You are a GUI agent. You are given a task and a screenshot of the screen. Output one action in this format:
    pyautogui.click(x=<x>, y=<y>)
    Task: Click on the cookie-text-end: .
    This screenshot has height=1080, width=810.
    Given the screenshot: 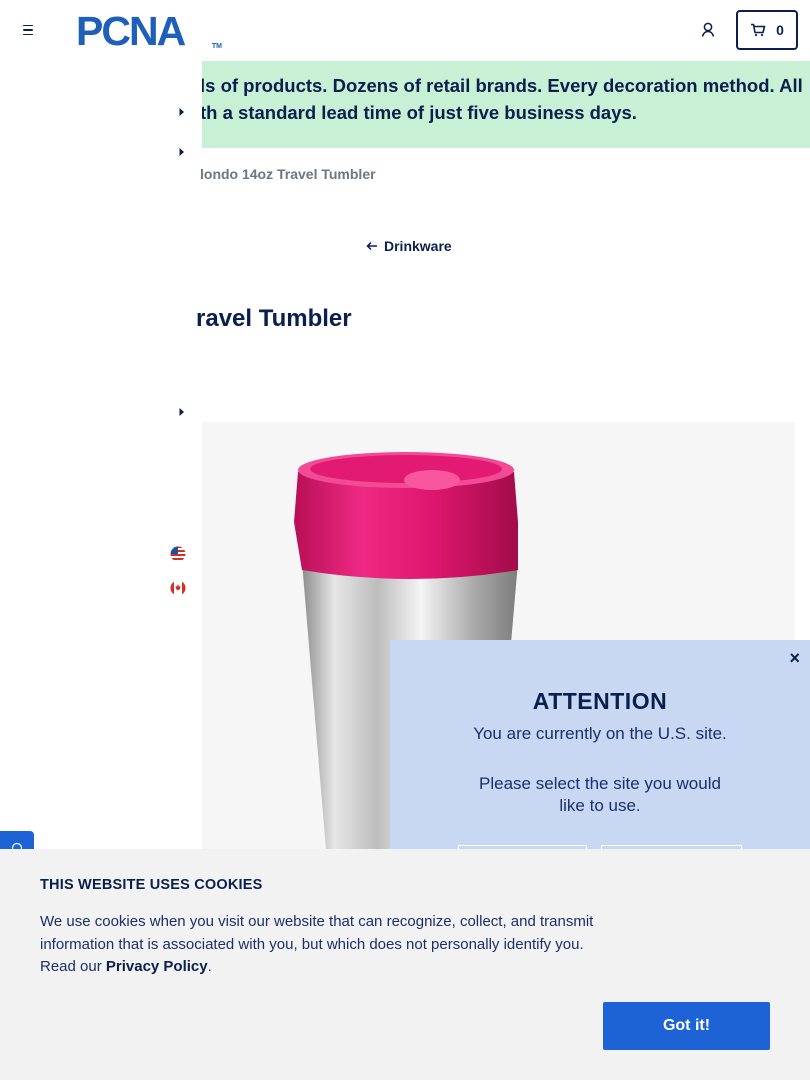 What is the action you would take?
    pyautogui.click(x=209, y=966)
    